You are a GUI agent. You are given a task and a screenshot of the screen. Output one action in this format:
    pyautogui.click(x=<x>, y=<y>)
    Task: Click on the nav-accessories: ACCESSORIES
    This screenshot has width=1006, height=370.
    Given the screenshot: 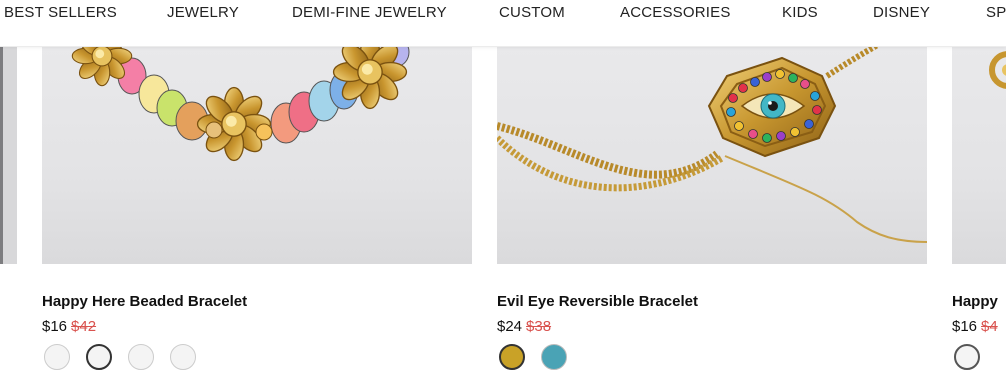 What is the action you would take?
    pyautogui.click(x=675, y=12)
    